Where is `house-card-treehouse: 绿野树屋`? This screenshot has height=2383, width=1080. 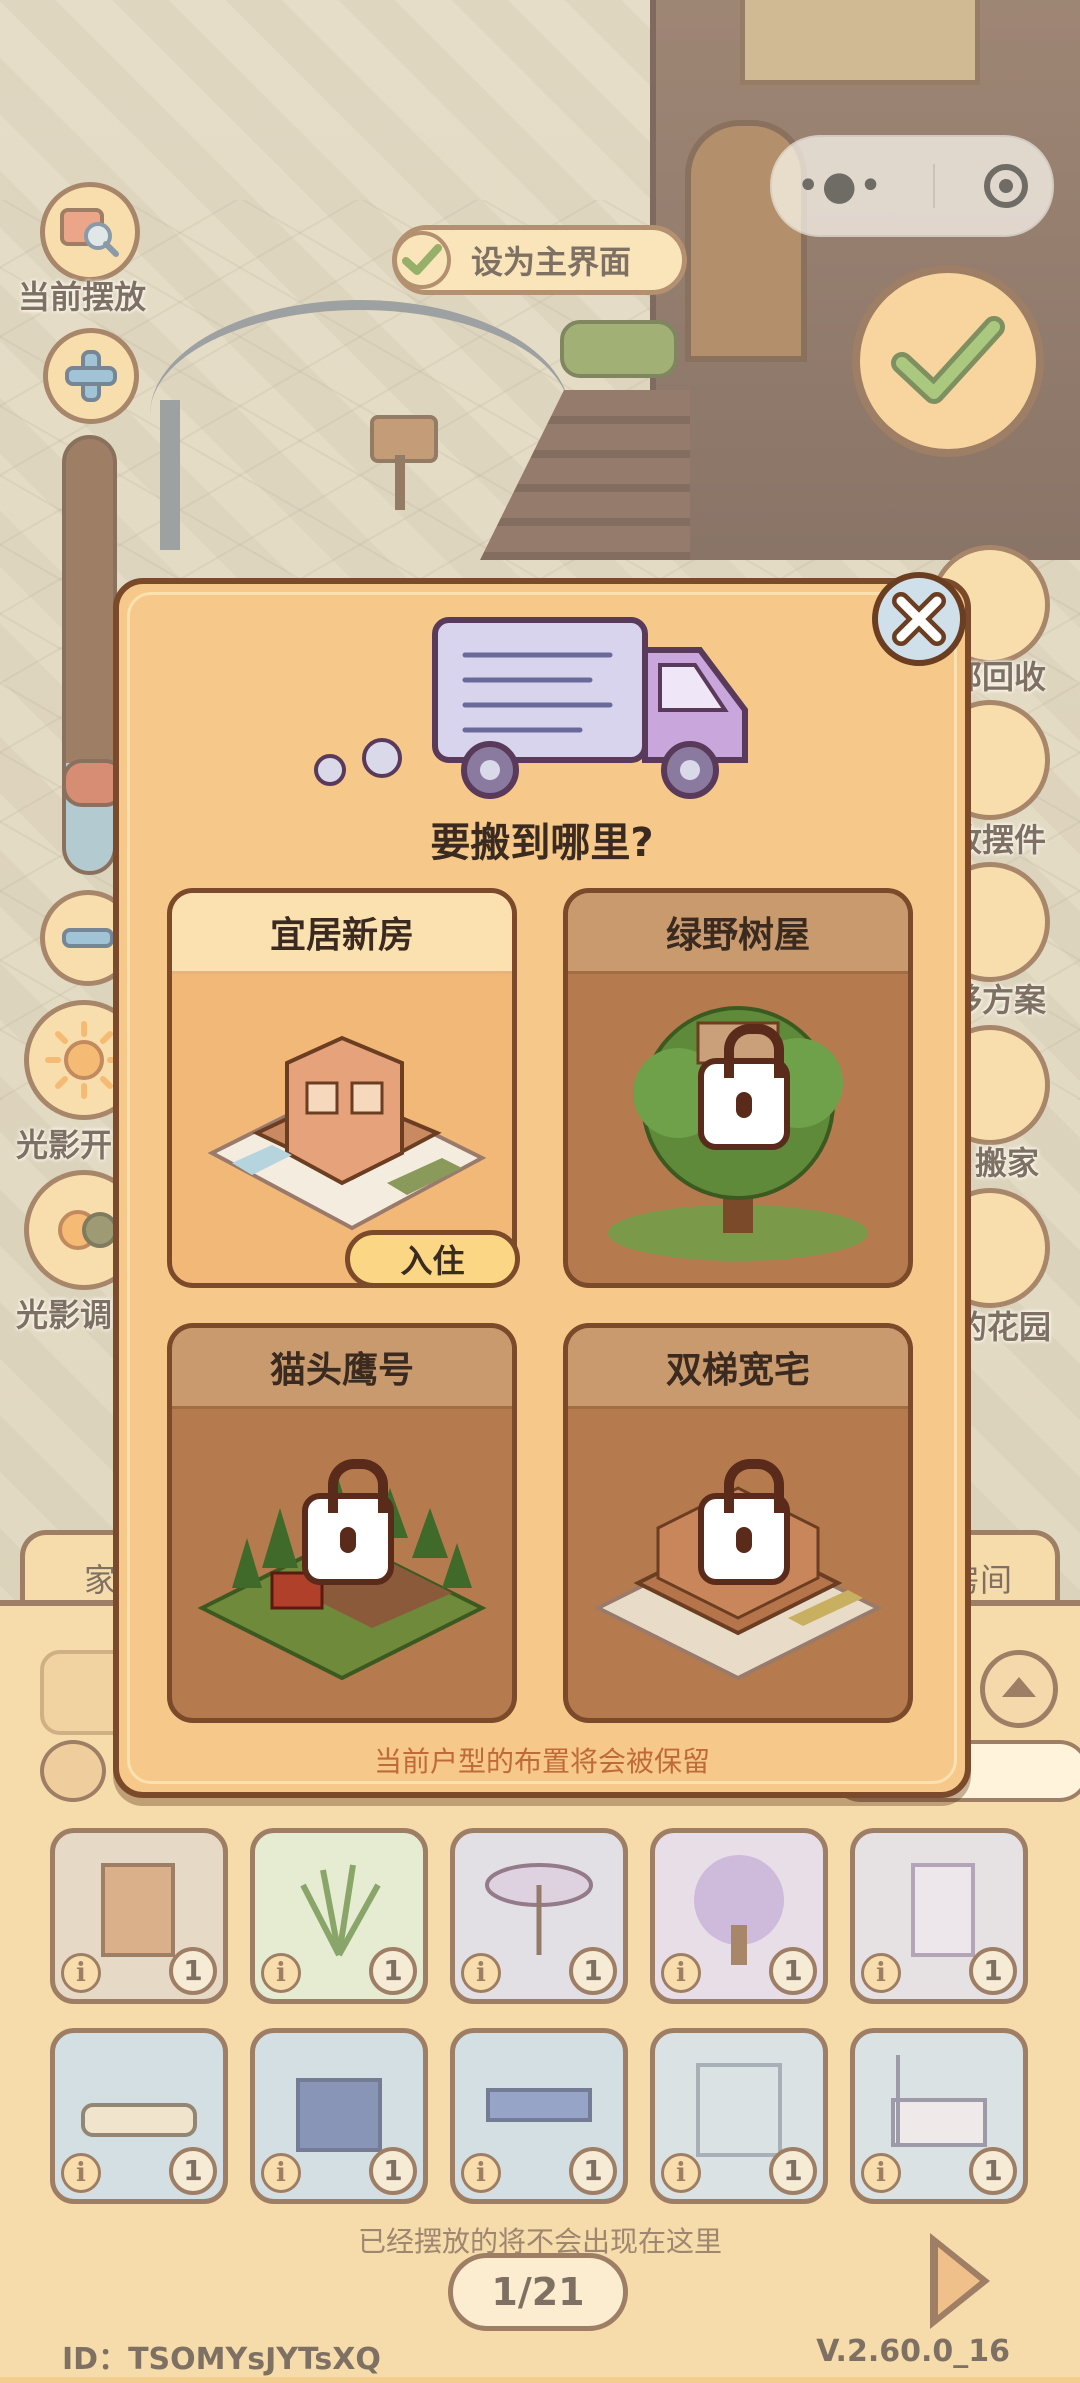 house-card-treehouse: 绿野树屋 is located at coordinates (738, 1088).